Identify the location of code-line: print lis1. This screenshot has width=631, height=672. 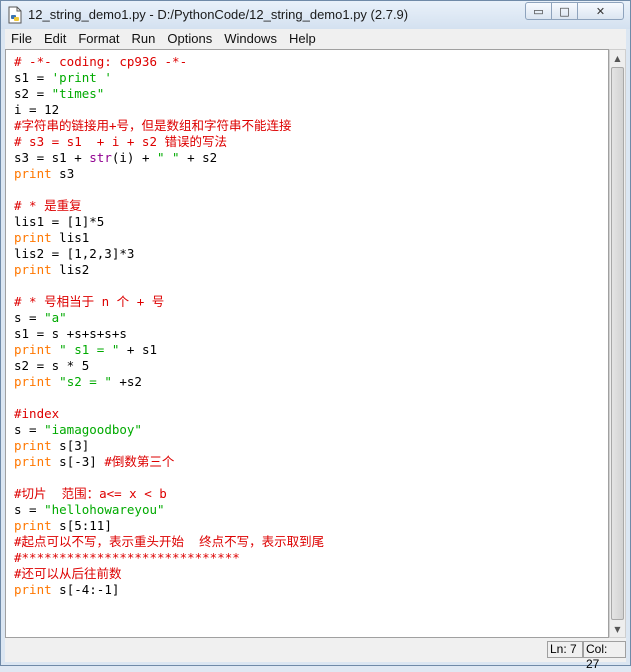
(169, 238).